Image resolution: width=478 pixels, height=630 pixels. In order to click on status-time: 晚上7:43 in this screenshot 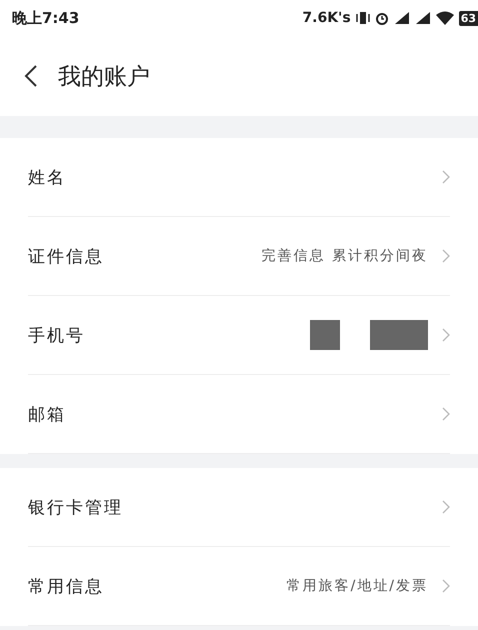, I will do `click(46, 18)`.